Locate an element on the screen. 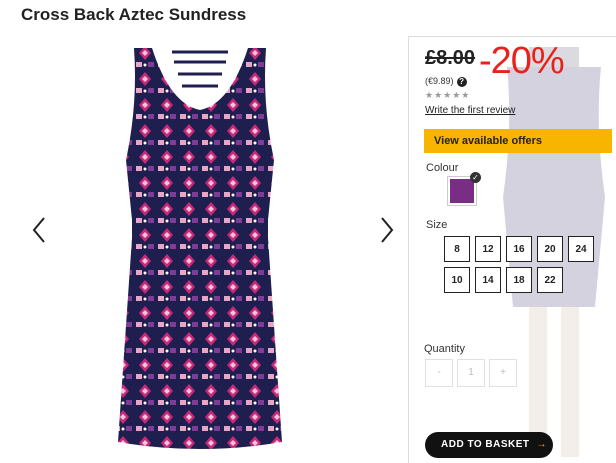 This screenshot has width=616, height=463. colour-swatch: ✓ is located at coordinates (464, 189).